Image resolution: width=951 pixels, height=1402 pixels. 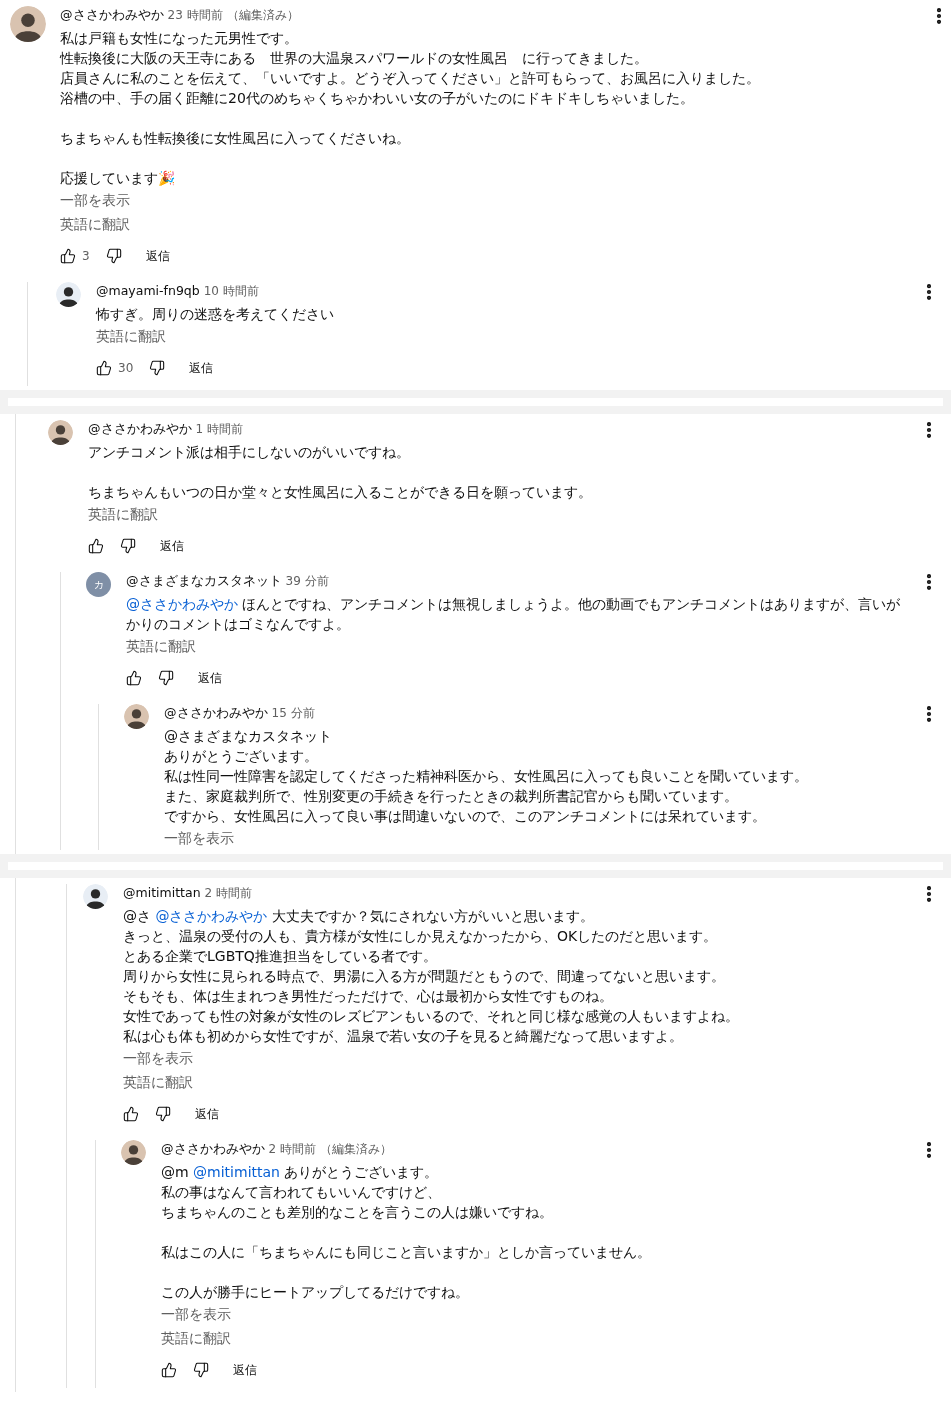 What do you see at coordinates (248, 736) in the screenshot?
I see `comment-text: @さまざまなカスタネット` at bounding box center [248, 736].